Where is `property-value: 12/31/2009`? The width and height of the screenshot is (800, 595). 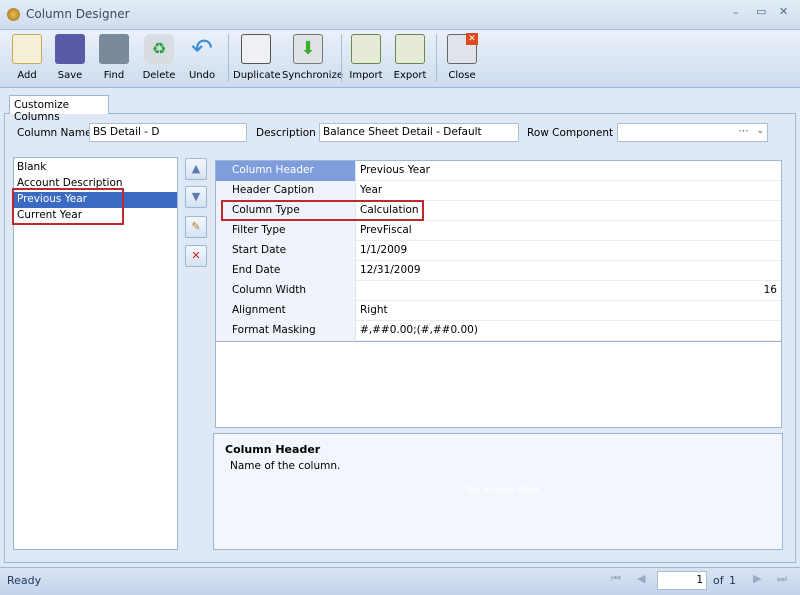
property-value: 12/31/2009 is located at coordinates (568, 271).